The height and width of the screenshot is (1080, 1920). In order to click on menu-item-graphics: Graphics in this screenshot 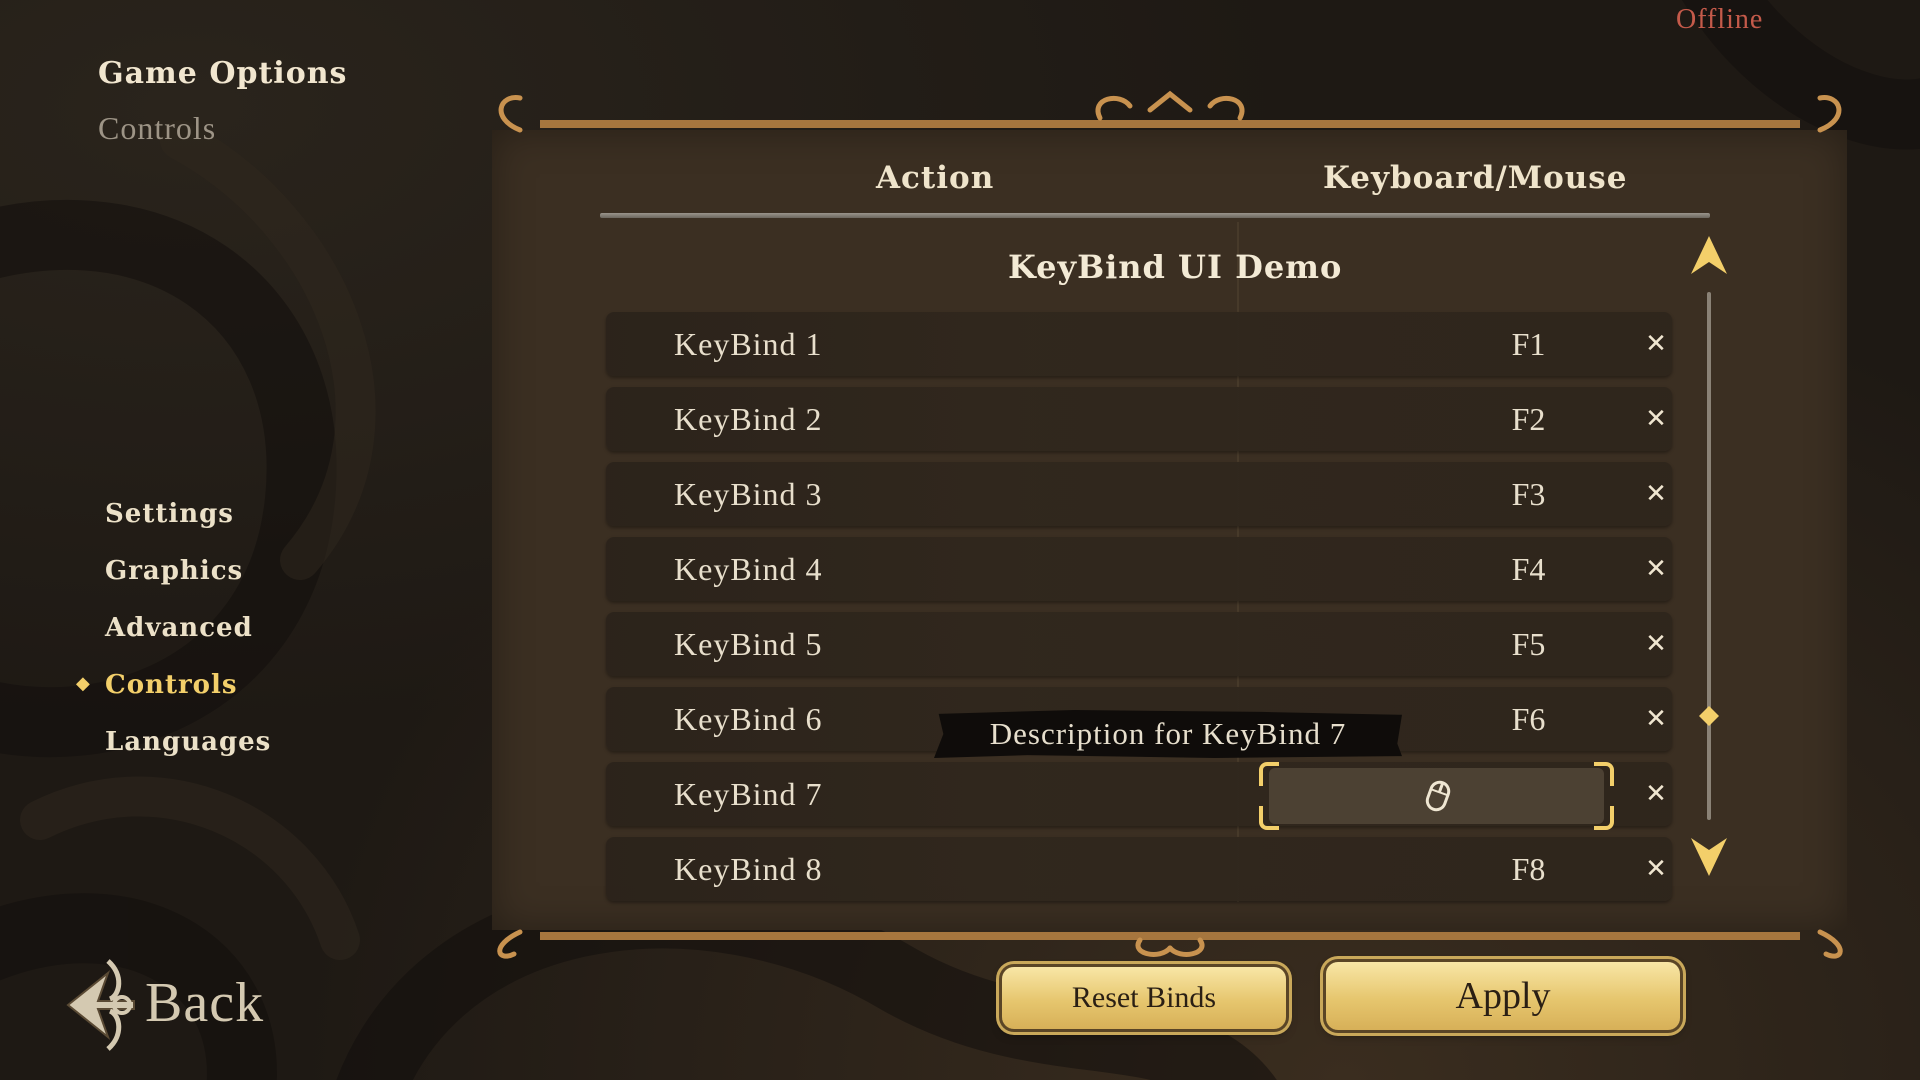, I will do `click(224, 570)`.